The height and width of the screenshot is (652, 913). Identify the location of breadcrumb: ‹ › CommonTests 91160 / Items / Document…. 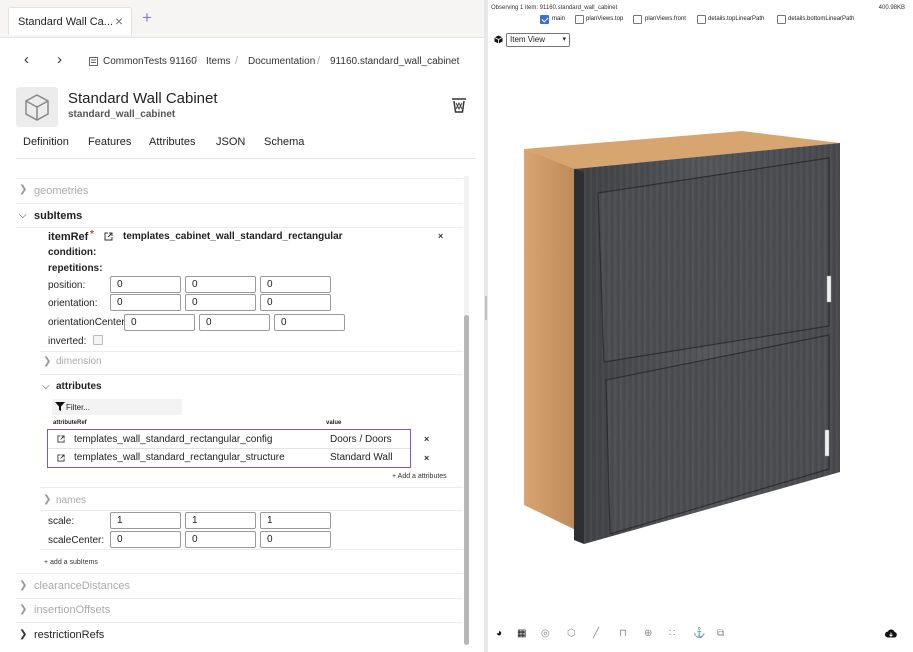
(242, 61).